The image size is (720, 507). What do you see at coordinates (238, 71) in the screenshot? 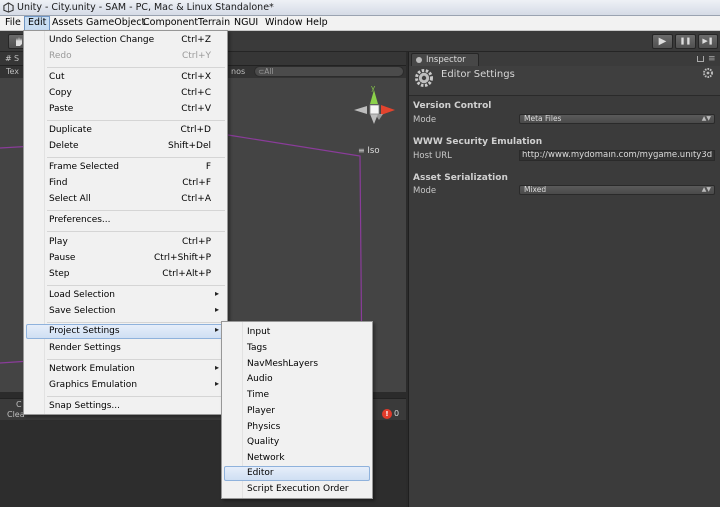
I see `gizmos-dropdown: nos` at bounding box center [238, 71].